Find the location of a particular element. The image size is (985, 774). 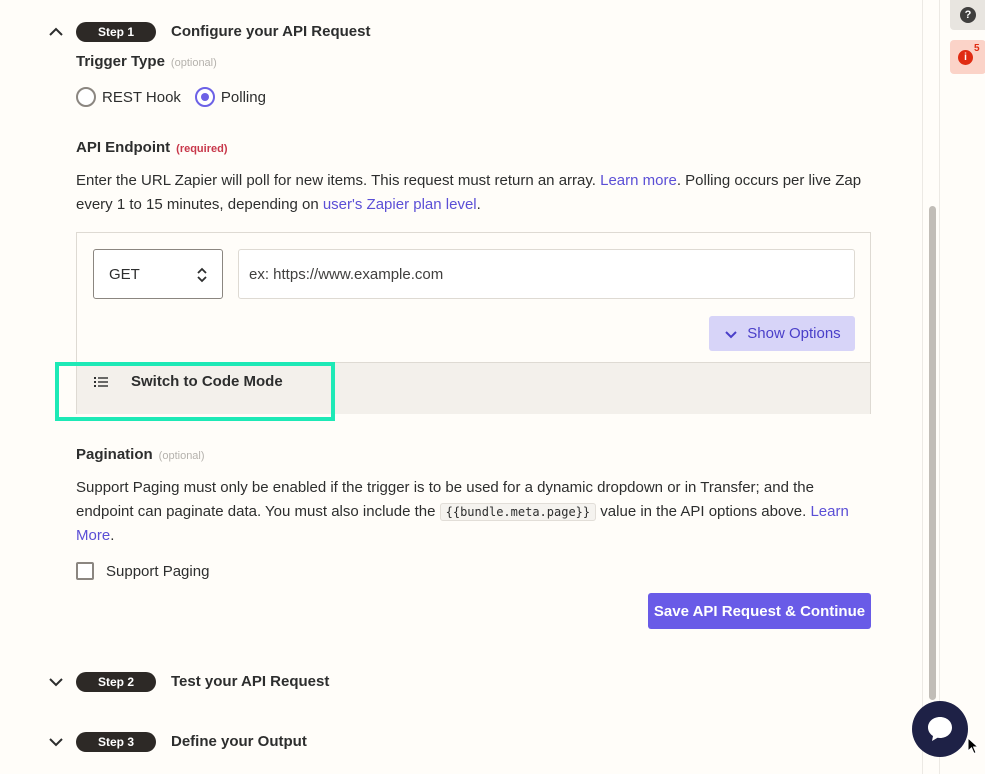

help-button: ? is located at coordinates (967, 15).